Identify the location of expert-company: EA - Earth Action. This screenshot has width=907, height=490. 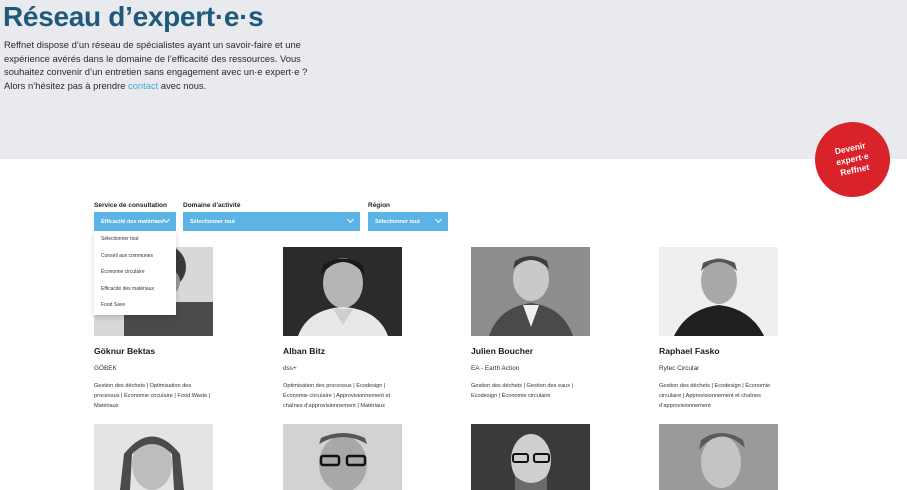
(495, 368).